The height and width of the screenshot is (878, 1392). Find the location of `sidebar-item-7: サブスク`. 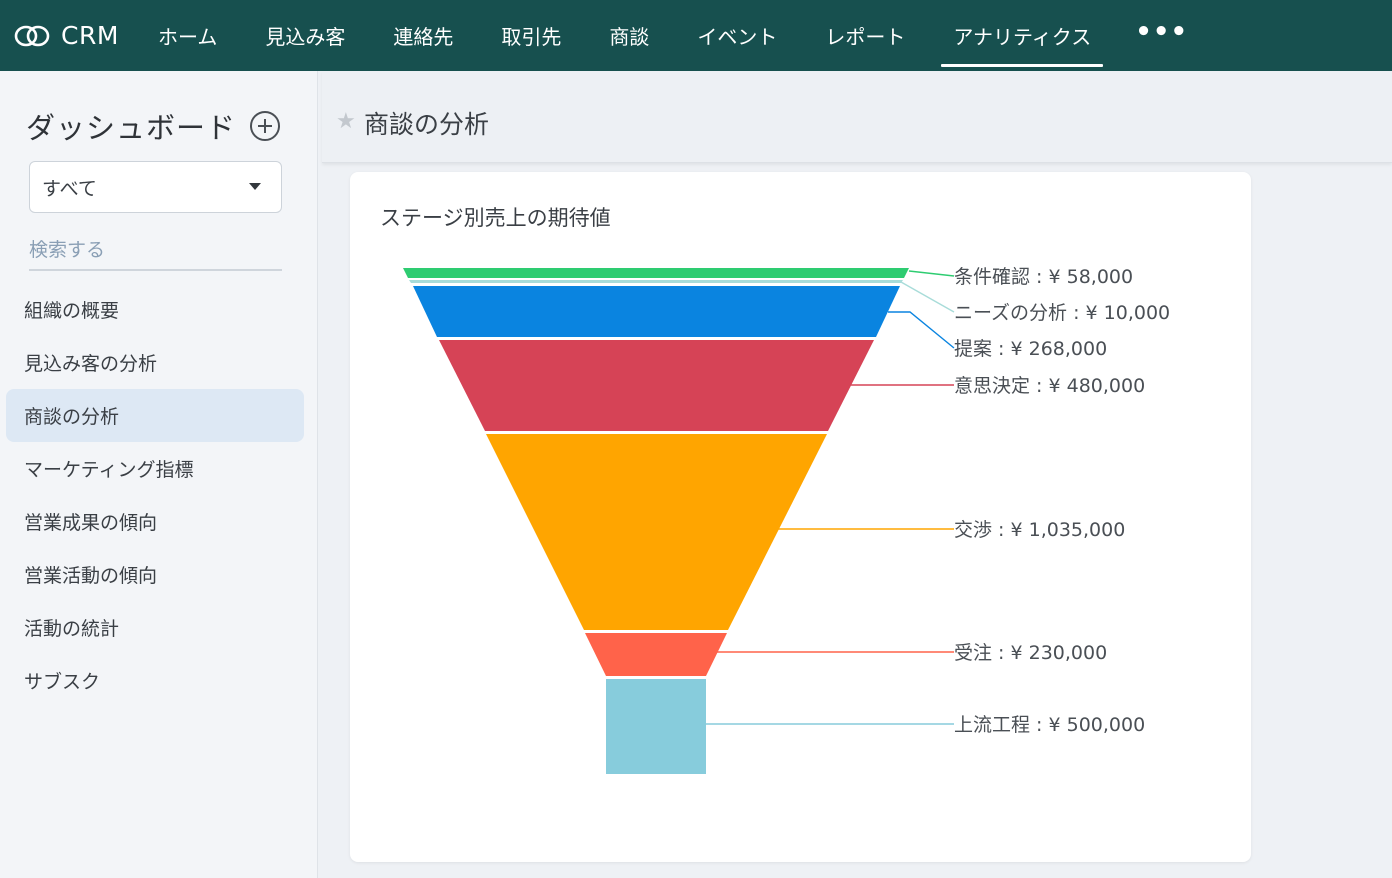

sidebar-item-7: サブスク is located at coordinates (155, 680).